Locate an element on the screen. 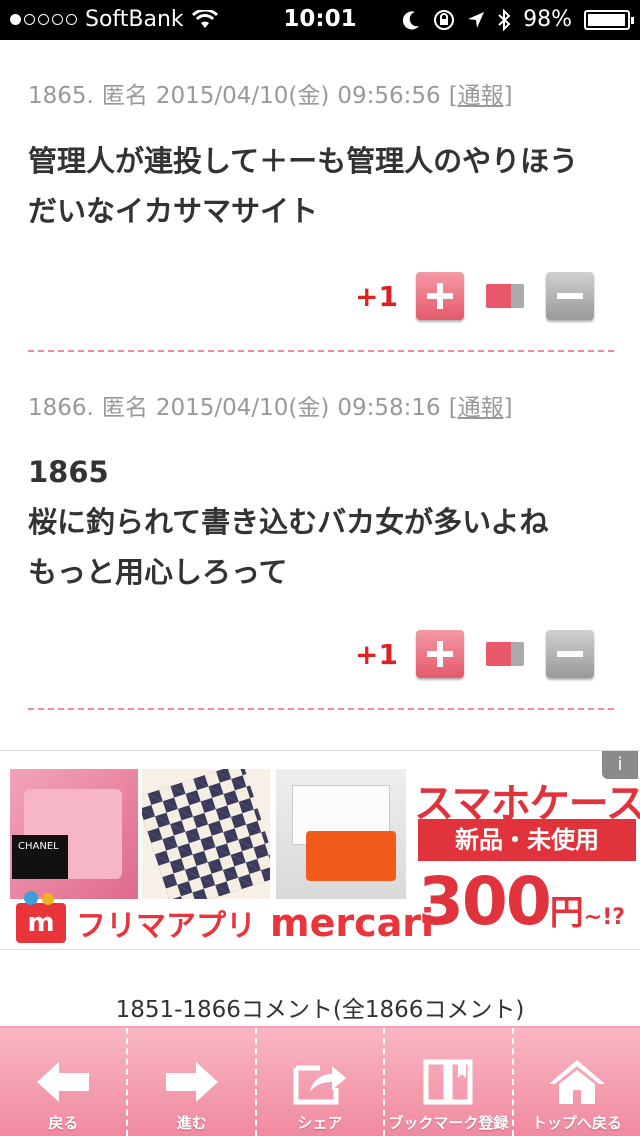 The image size is (640, 1136). comment-meta: 1865. 匿名 2015/04/10(金) 09:56:56 [通報] is located at coordinates (270, 93).